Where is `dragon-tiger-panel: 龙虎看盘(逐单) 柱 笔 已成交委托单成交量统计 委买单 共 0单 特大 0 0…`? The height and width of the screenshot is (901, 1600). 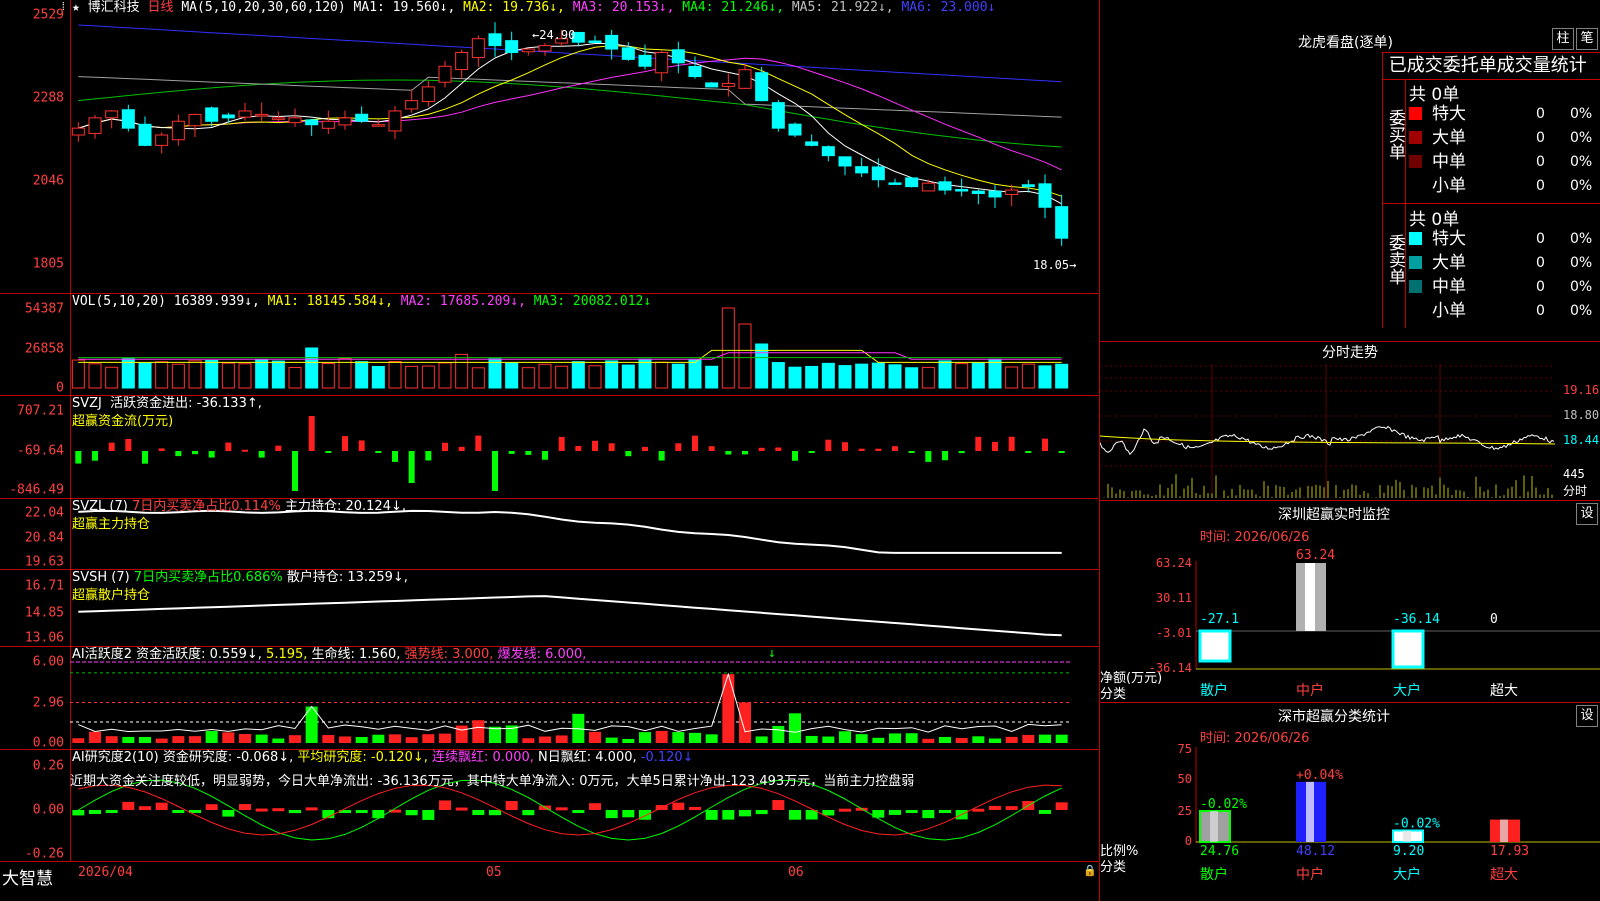
dragon-tiger-panel: 龙虎看盘(逐单) 柱 笔 已成交委托单成交量统计 委买单 共 0单 特大 0 0… is located at coordinates (1349, 171).